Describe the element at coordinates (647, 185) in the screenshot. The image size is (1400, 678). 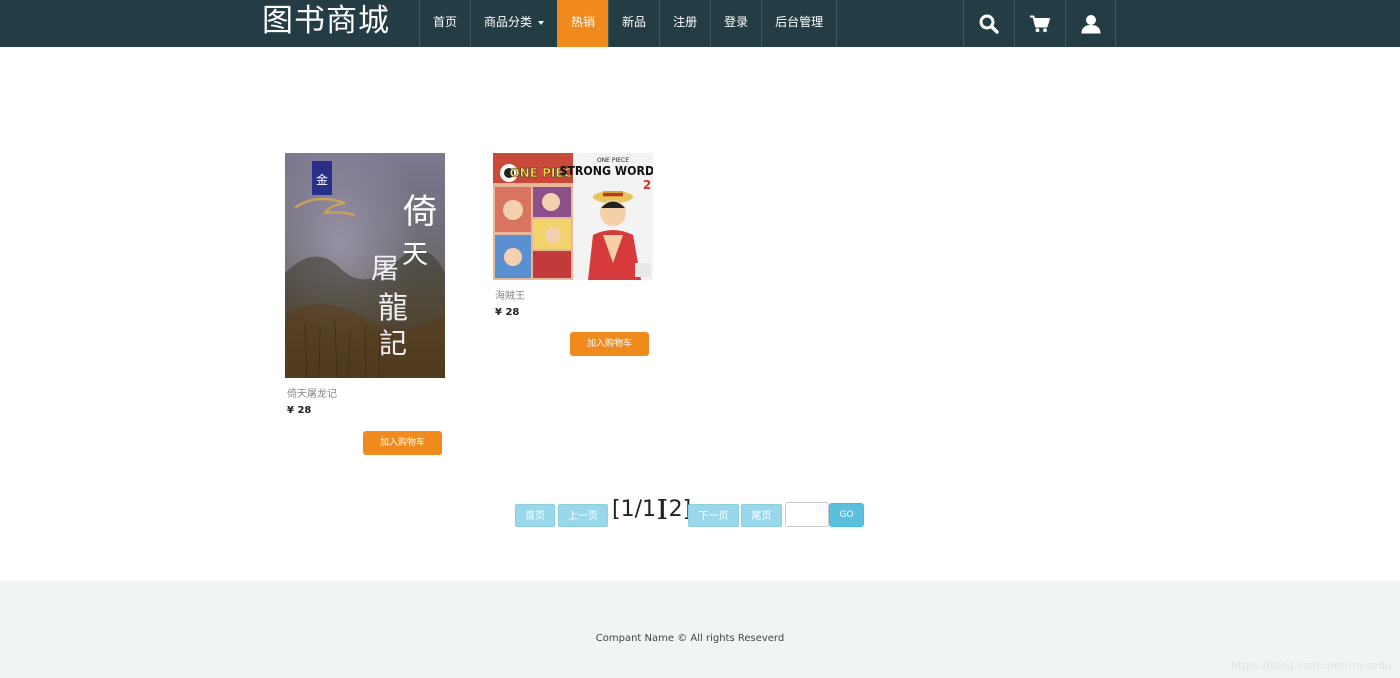
I see `svg-text: 2` at that location.